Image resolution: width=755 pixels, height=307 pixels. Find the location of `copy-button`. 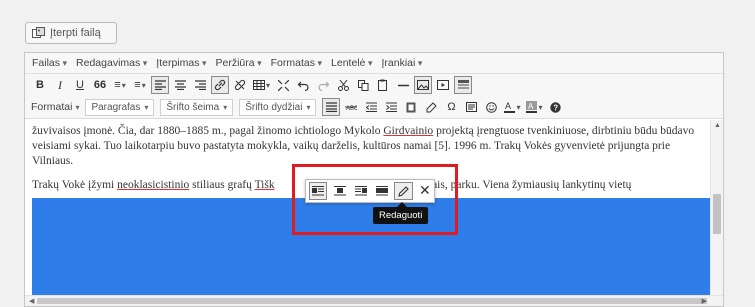

copy-button is located at coordinates (363, 85).